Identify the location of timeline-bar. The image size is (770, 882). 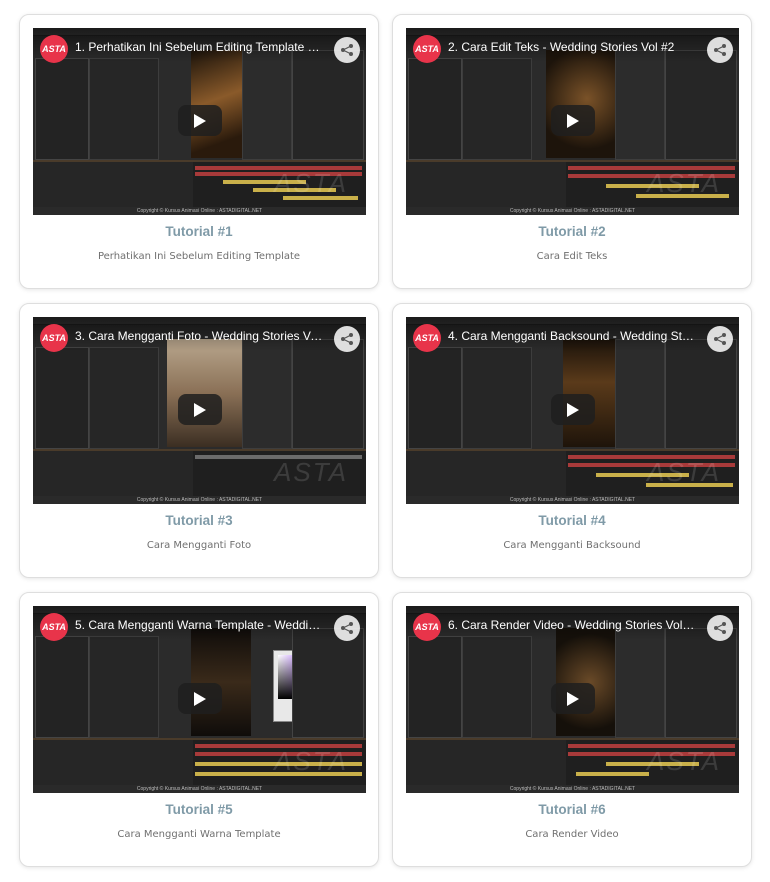
(612, 774).